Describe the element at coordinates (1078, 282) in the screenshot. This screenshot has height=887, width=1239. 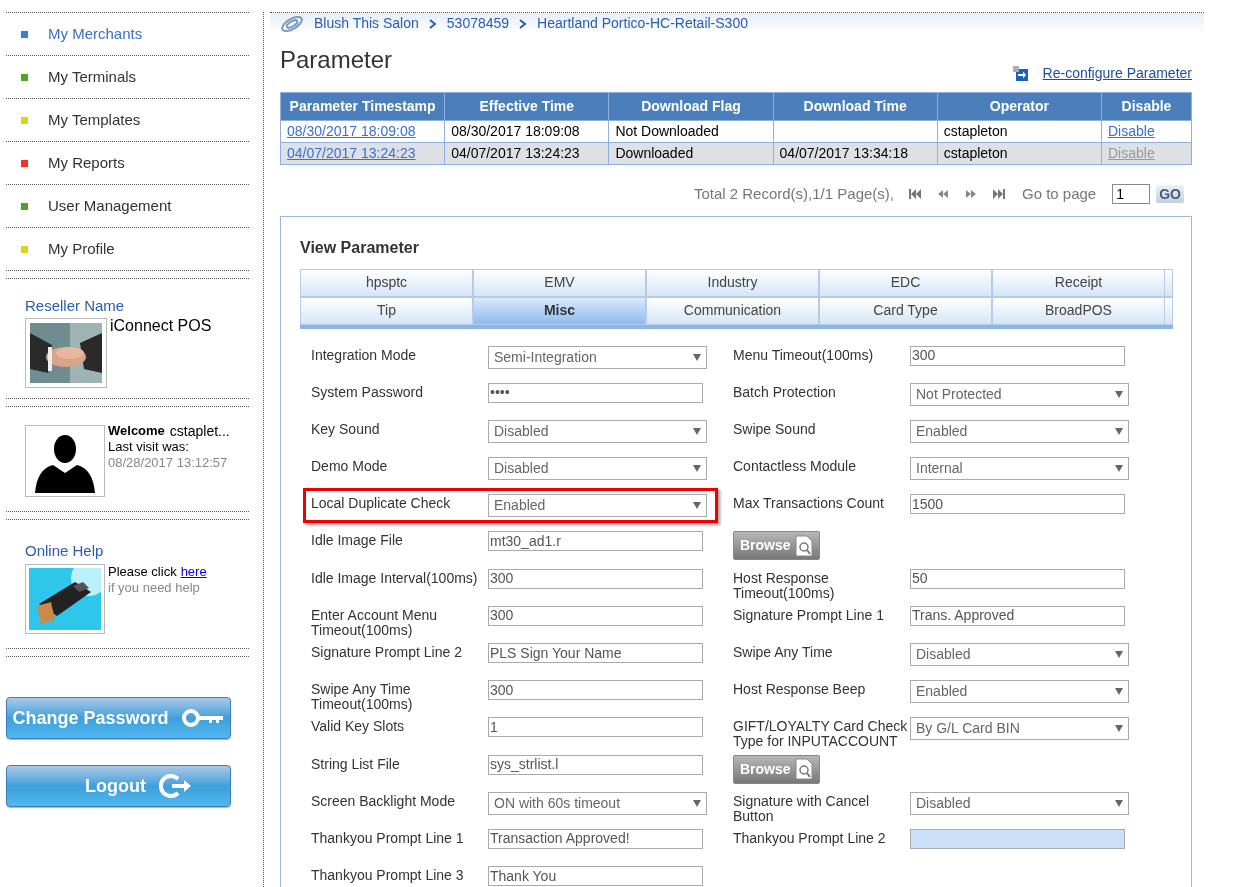
I see `tab: Receipt` at that location.